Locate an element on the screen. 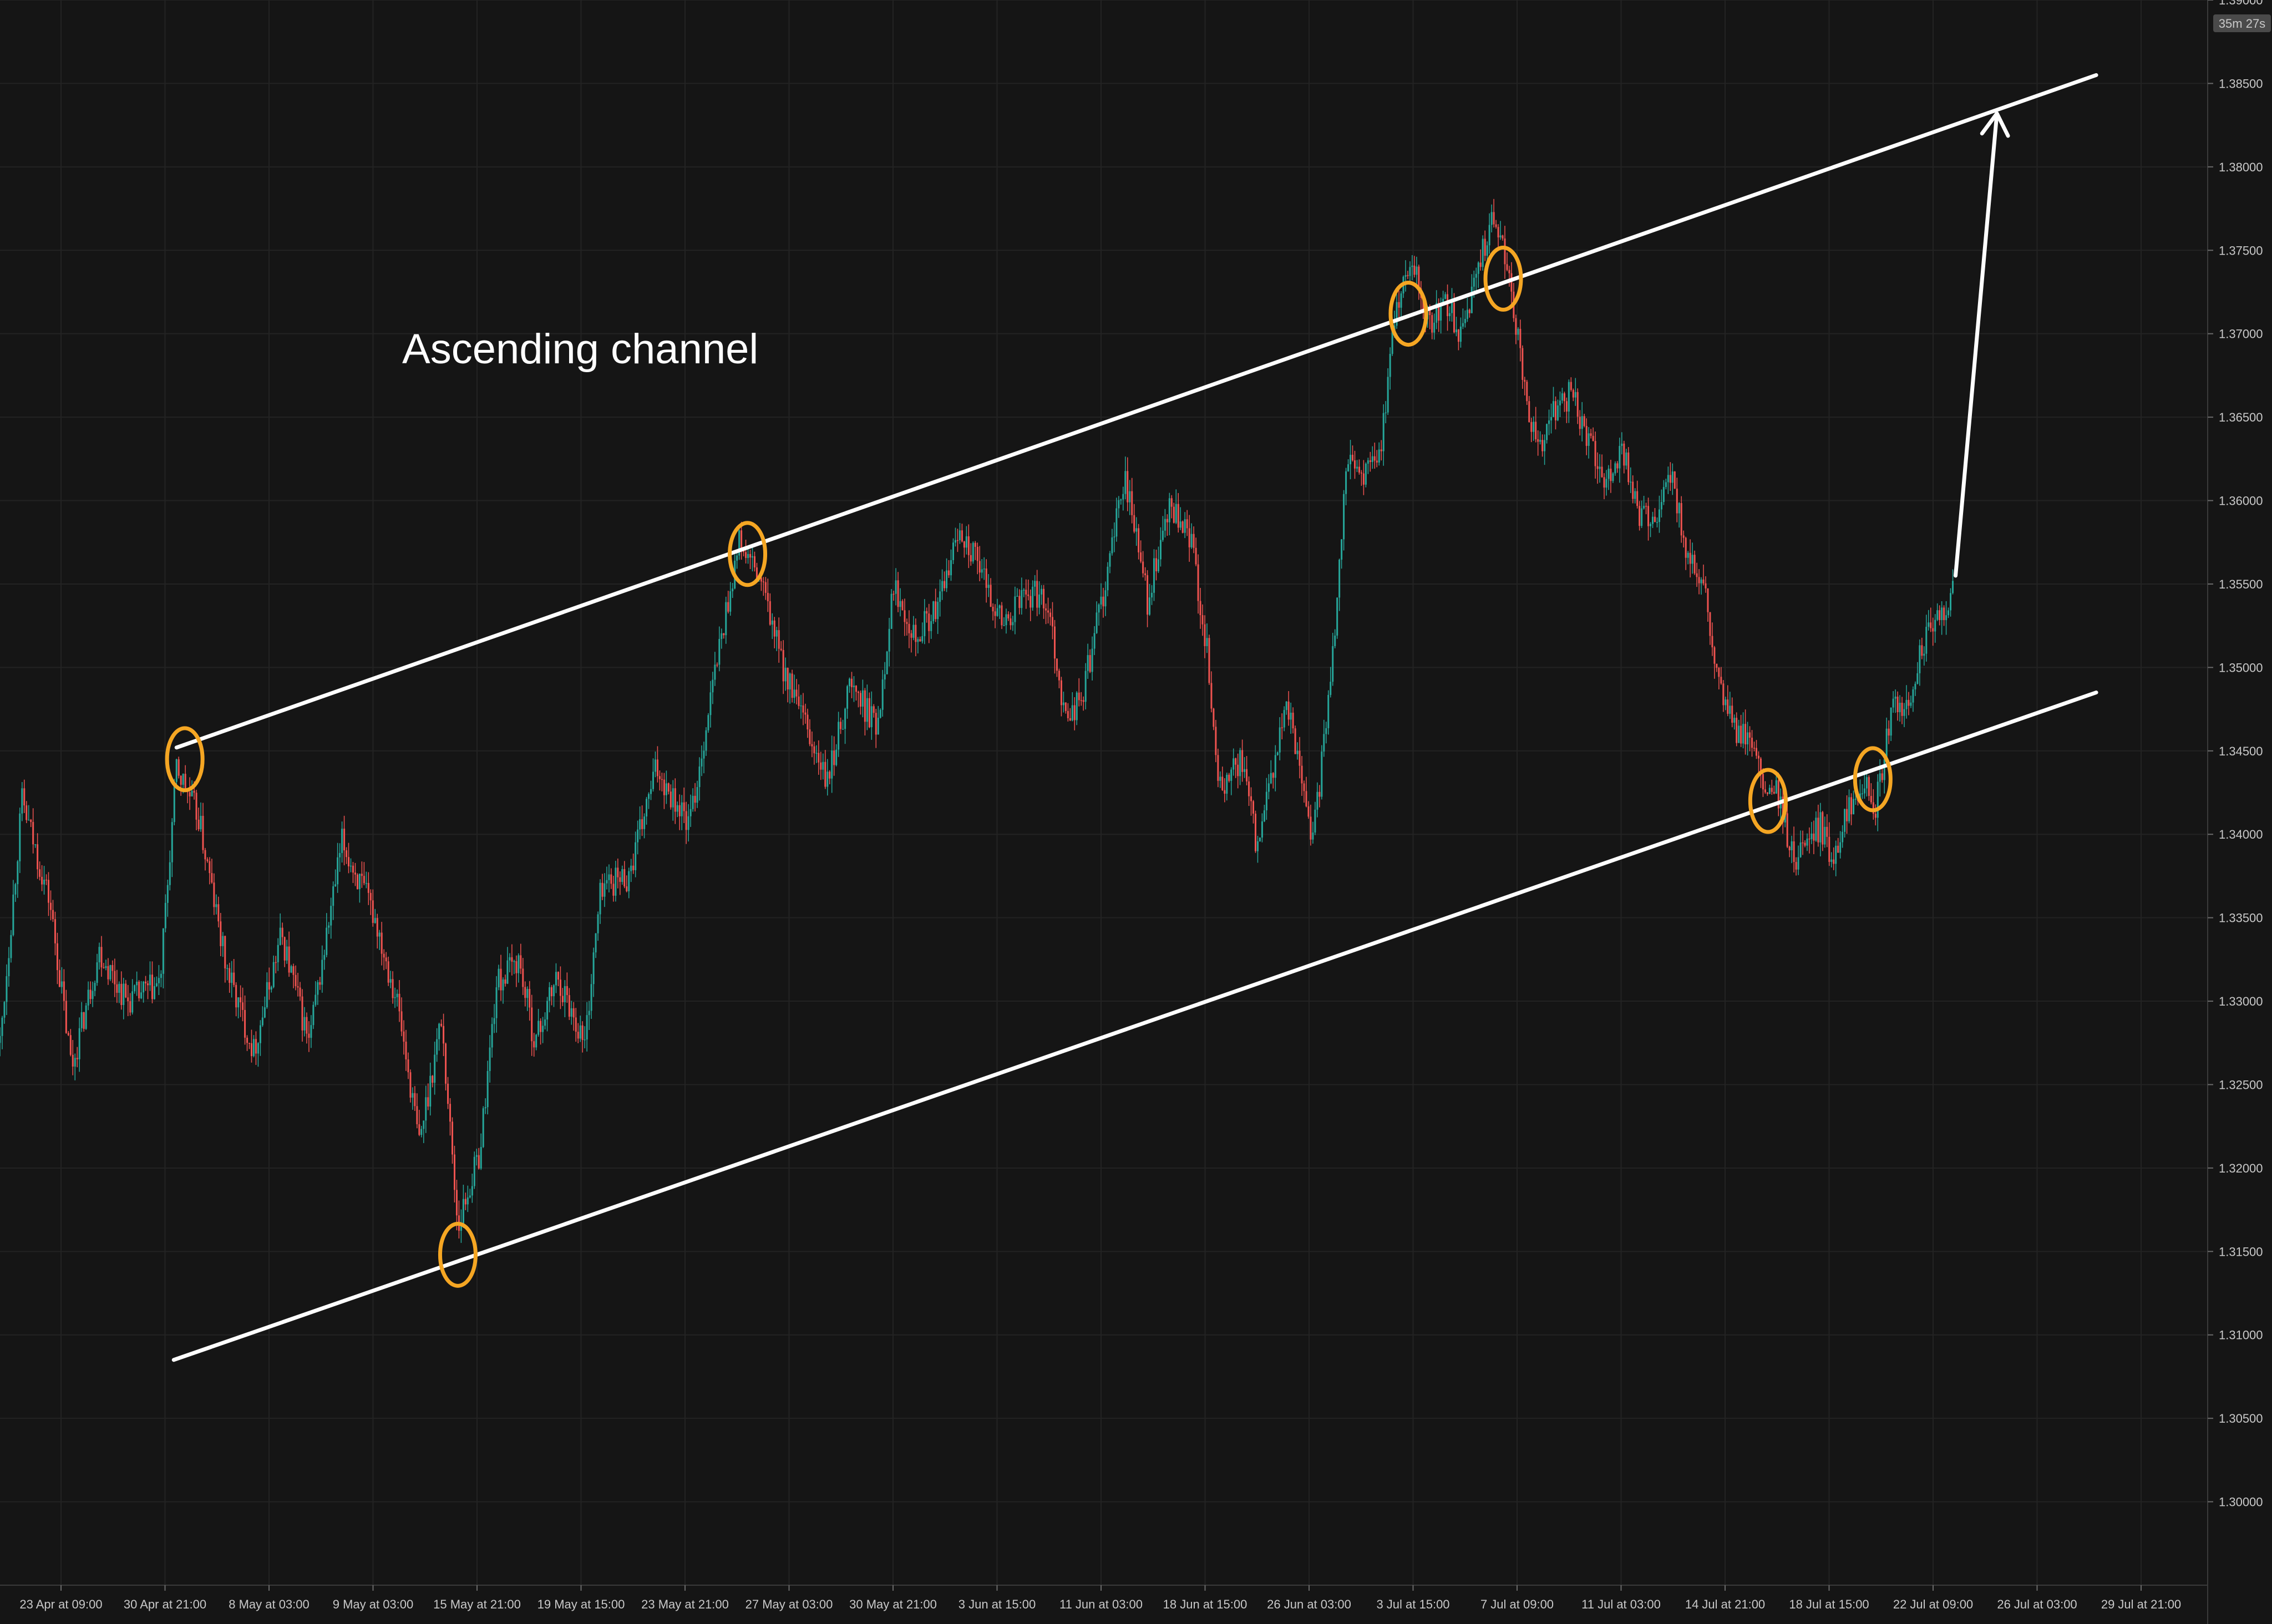 The width and height of the screenshot is (2272, 1624). time-tick-label: 3 Jul at 15:00 is located at coordinates (1412, 1604).